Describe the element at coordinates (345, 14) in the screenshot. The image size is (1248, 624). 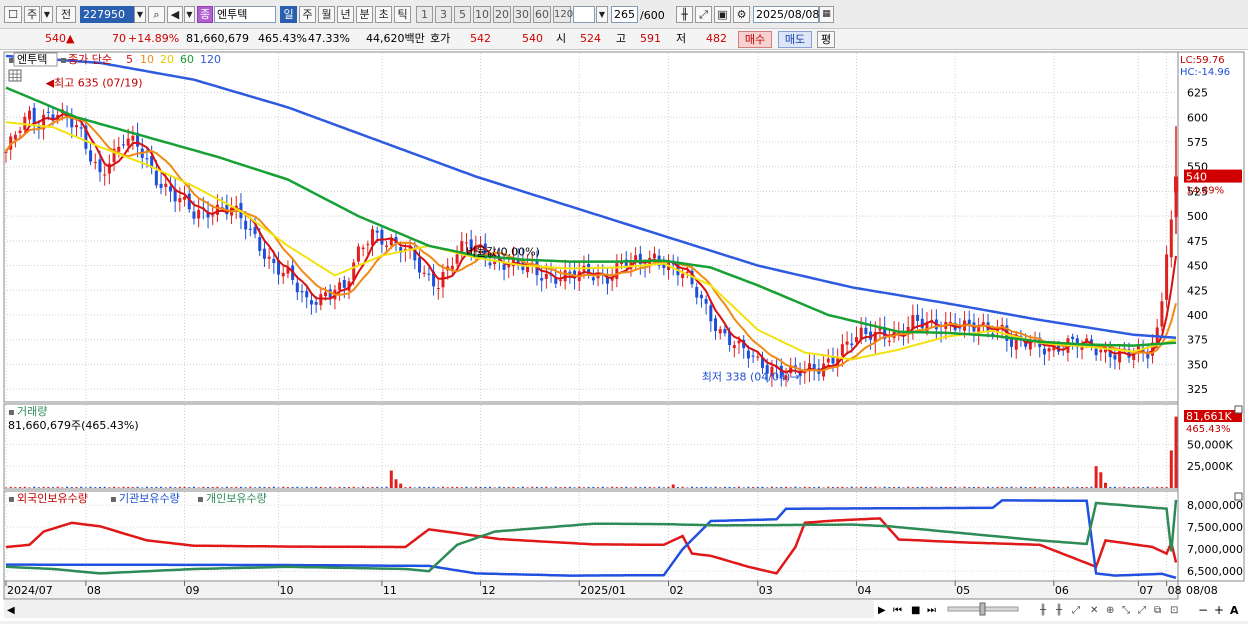
I see `tab-yearly: 년` at that location.